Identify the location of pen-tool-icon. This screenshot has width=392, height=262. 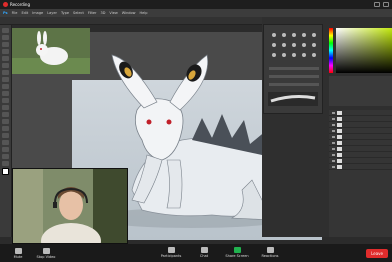
(5, 128).